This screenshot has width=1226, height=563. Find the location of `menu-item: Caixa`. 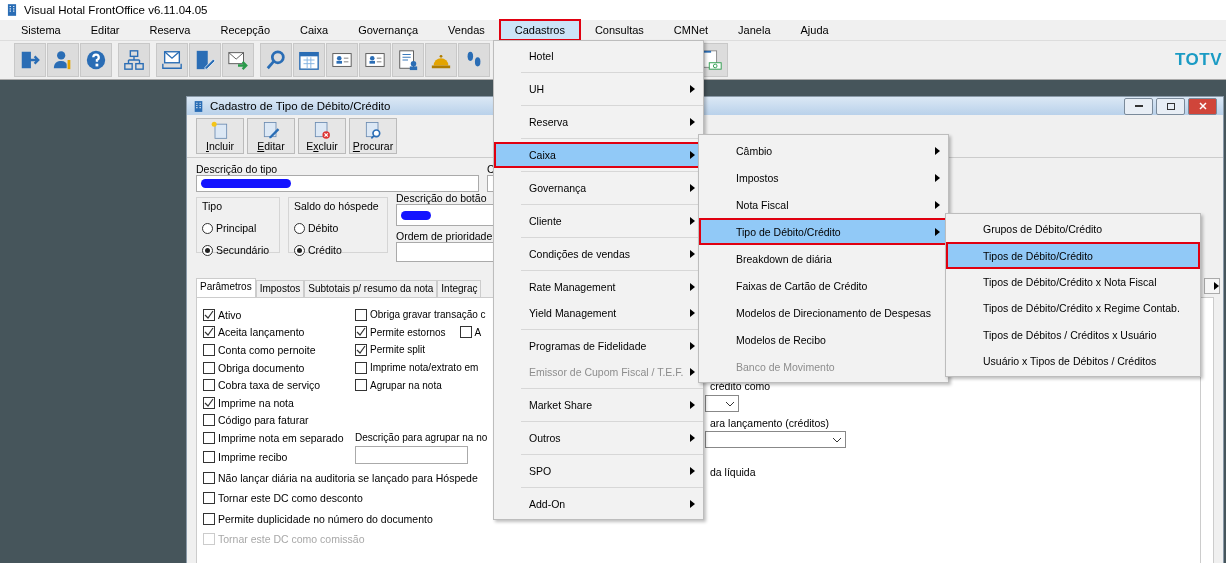

menu-item: Caixa is located at coordinates (314, 30).